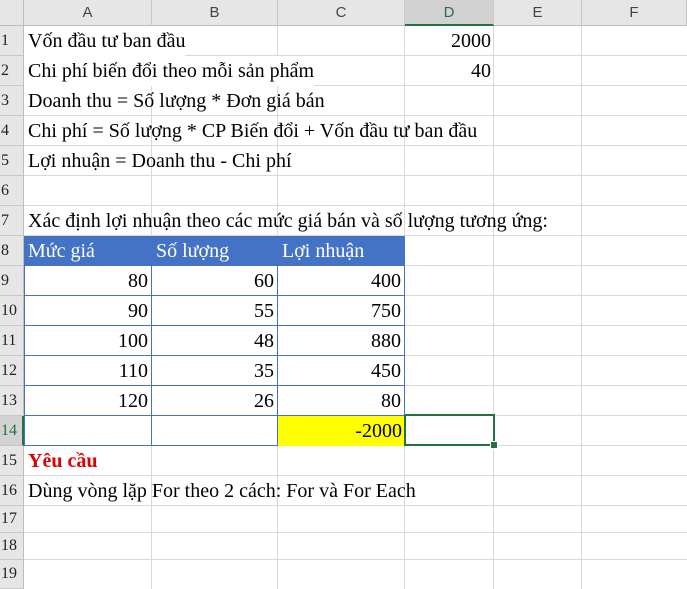  What do you see at coordinates (341, 341) in the screenshot?
I see `table-cell: 880` at bounding box center [341, 341].